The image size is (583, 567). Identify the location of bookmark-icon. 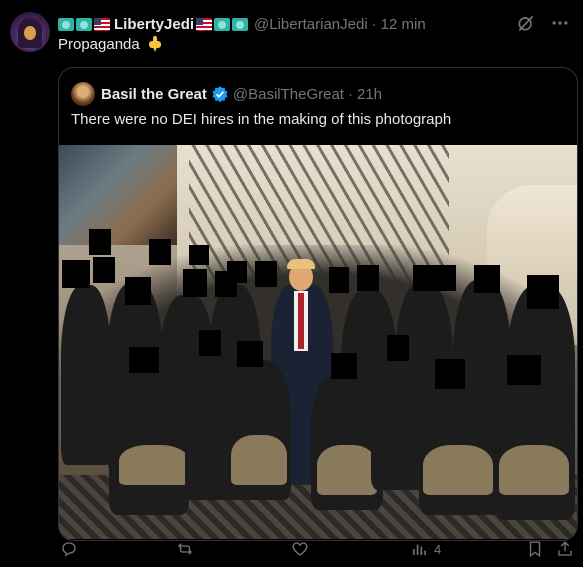
(535, 549).